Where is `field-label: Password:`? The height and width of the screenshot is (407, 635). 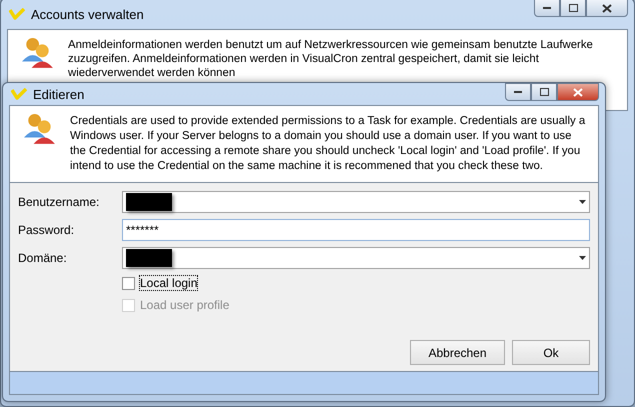 field-label: Password: is located at coordinates (47, 230).